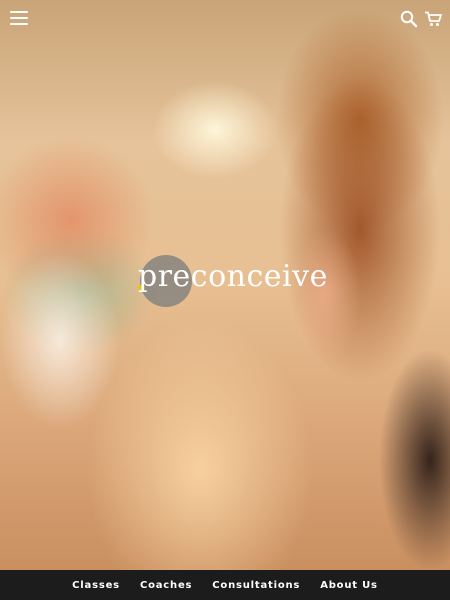  What do you see at coordinates (433, 19) in the screenshot?
I see `shopping-cart-icon` at bounding box center [433, 19].